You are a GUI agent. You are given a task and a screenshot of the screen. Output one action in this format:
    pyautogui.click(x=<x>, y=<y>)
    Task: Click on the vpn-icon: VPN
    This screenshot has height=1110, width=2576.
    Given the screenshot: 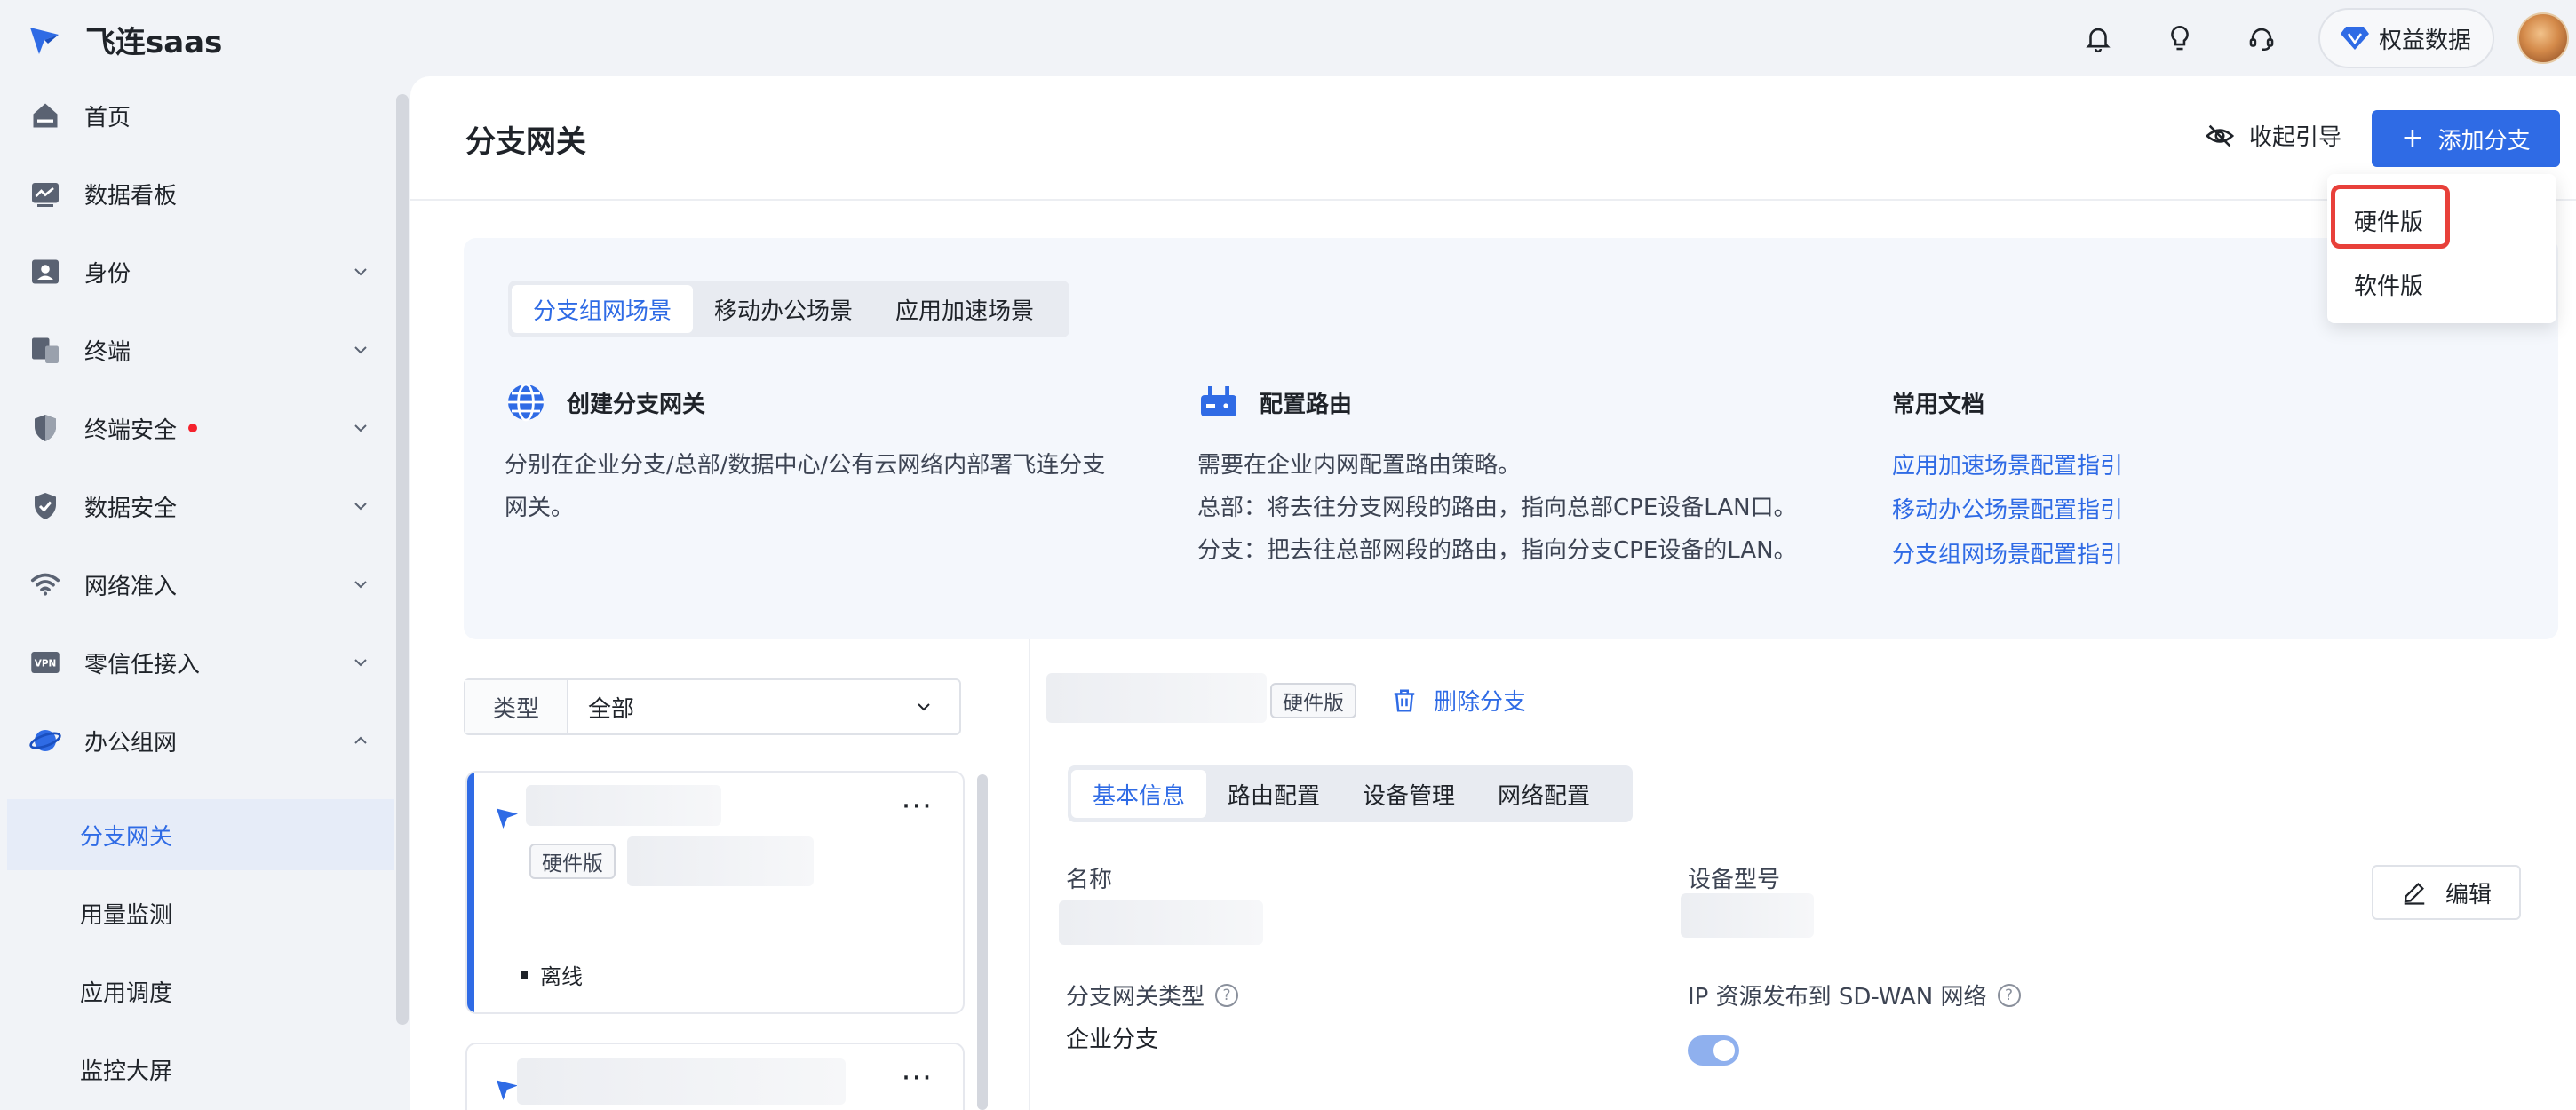 What is the action you would take?
    pyautogui.click(x=45, y=663)
    